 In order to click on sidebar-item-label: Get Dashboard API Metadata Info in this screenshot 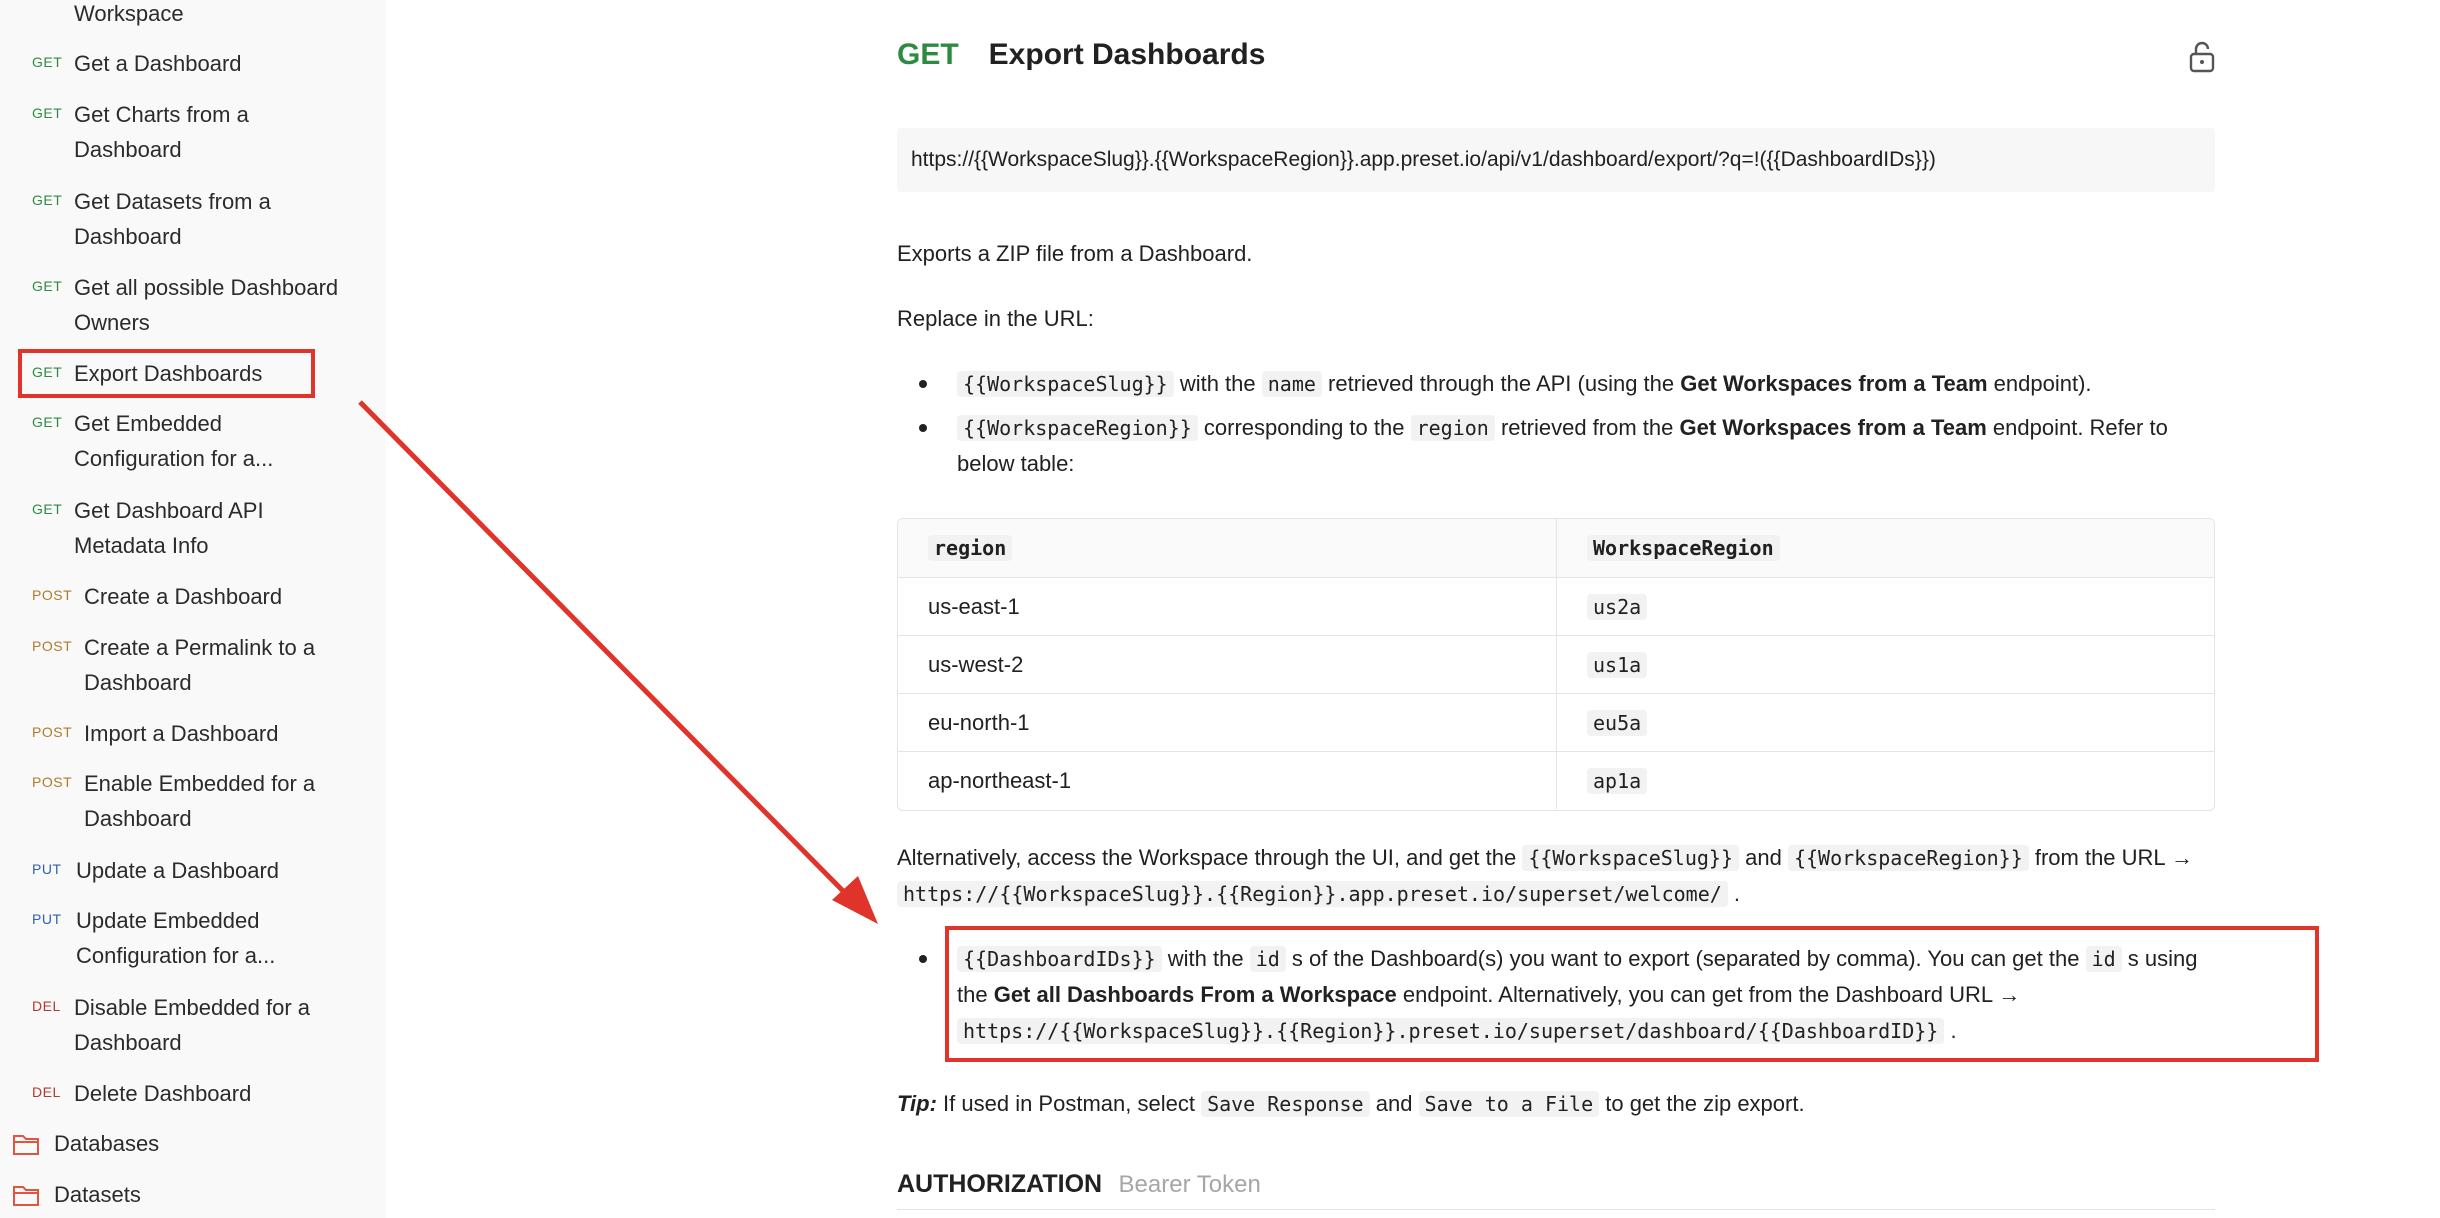, I will do `click(169, 528)`.